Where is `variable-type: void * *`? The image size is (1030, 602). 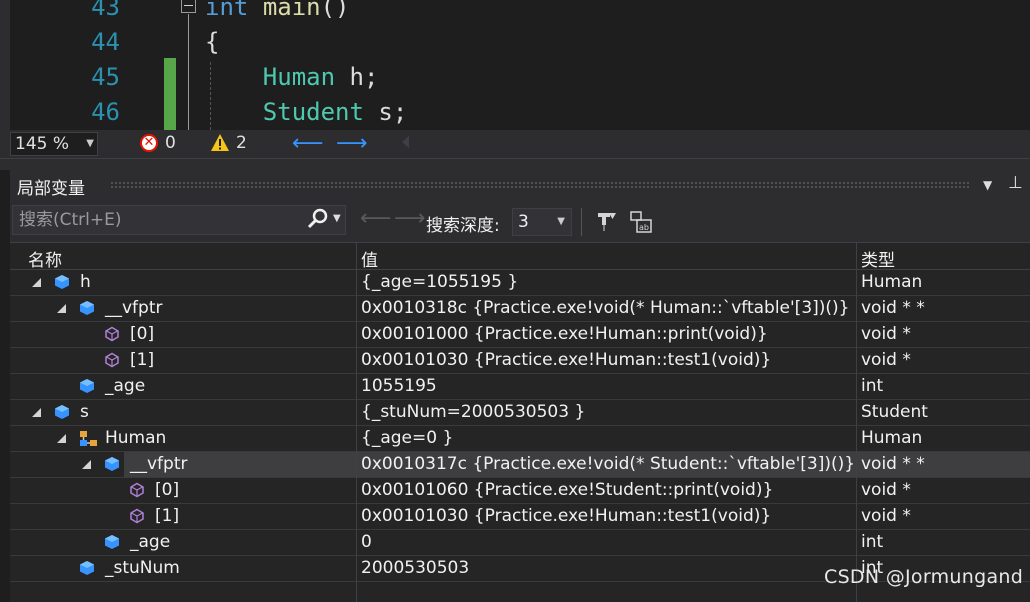
variable-type: void * * is located at coordinates (893, 308).